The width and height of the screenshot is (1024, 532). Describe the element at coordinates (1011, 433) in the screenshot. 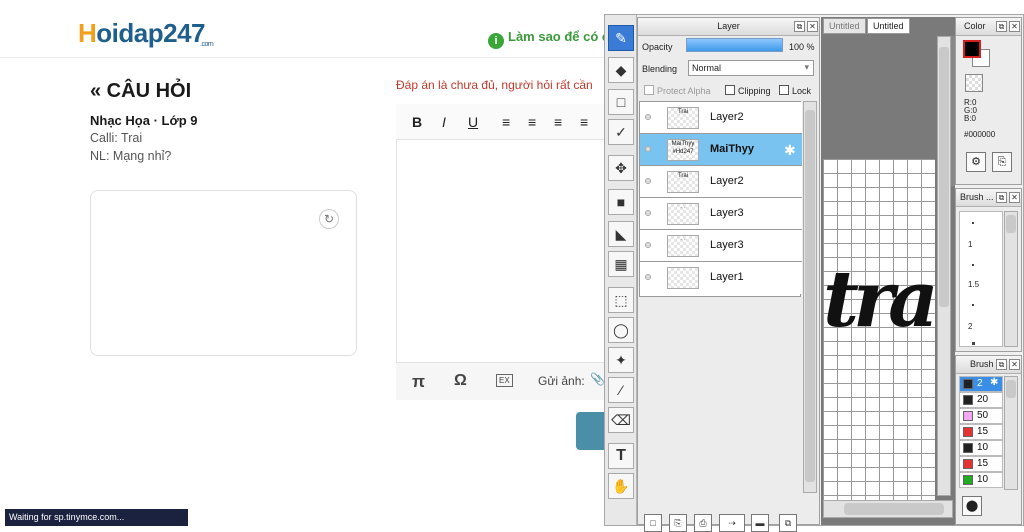

I see `brush-scrollbar` at that location.